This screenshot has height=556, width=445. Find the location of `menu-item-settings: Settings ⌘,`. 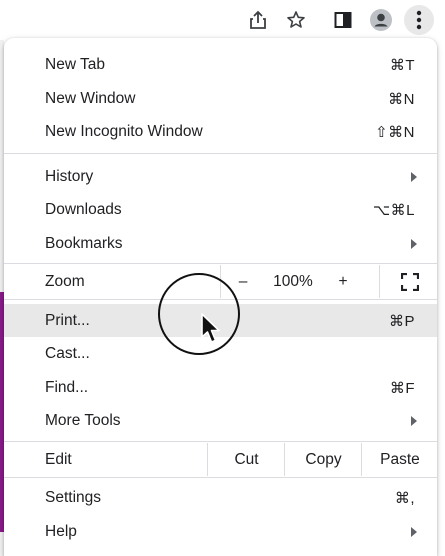

menu-item-settings: Settings ⌘, is located at coordinates (220, 497).